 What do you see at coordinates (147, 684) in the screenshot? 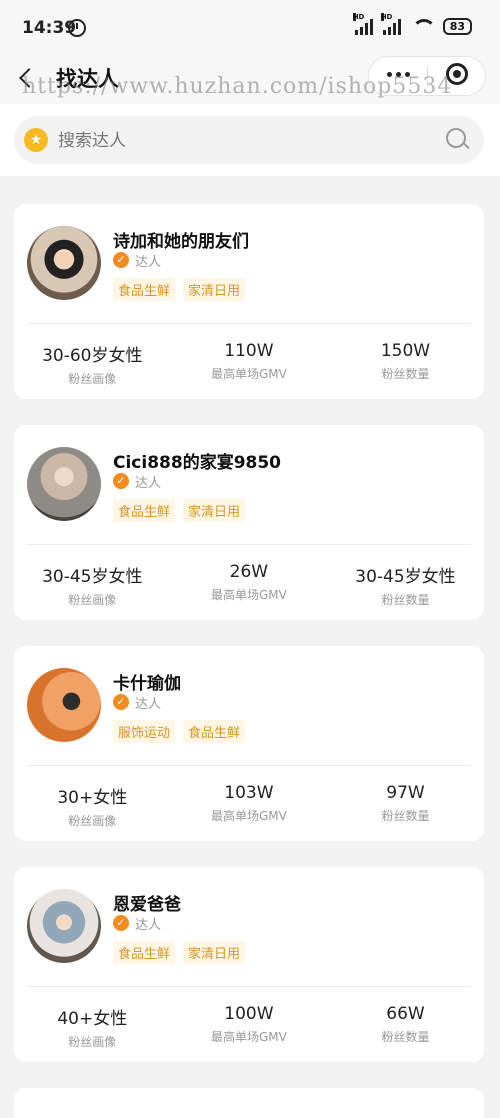
I see `influencer-name: 卡什瑜伽` at bounding box center [147, 684].